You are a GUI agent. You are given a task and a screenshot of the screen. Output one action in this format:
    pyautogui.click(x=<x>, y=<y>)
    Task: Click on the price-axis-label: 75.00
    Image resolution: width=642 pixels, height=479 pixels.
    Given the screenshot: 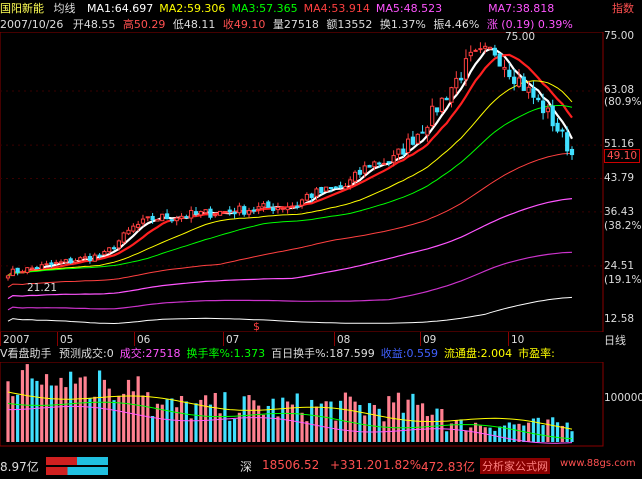 What is the action you would take?
    pyautogui.click(x=619, y=36)
    